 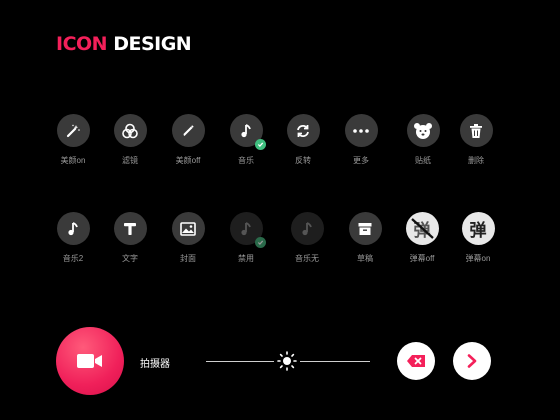 I want to click on sticker-icon, so click(x=423, y=130).